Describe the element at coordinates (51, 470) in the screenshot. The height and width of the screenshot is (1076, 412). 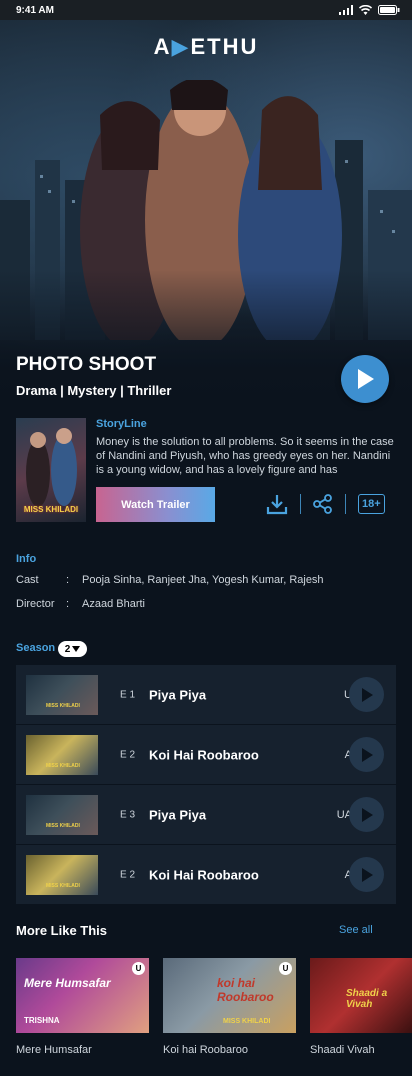
I see `show-poster: MISS KHILADI` at that location.